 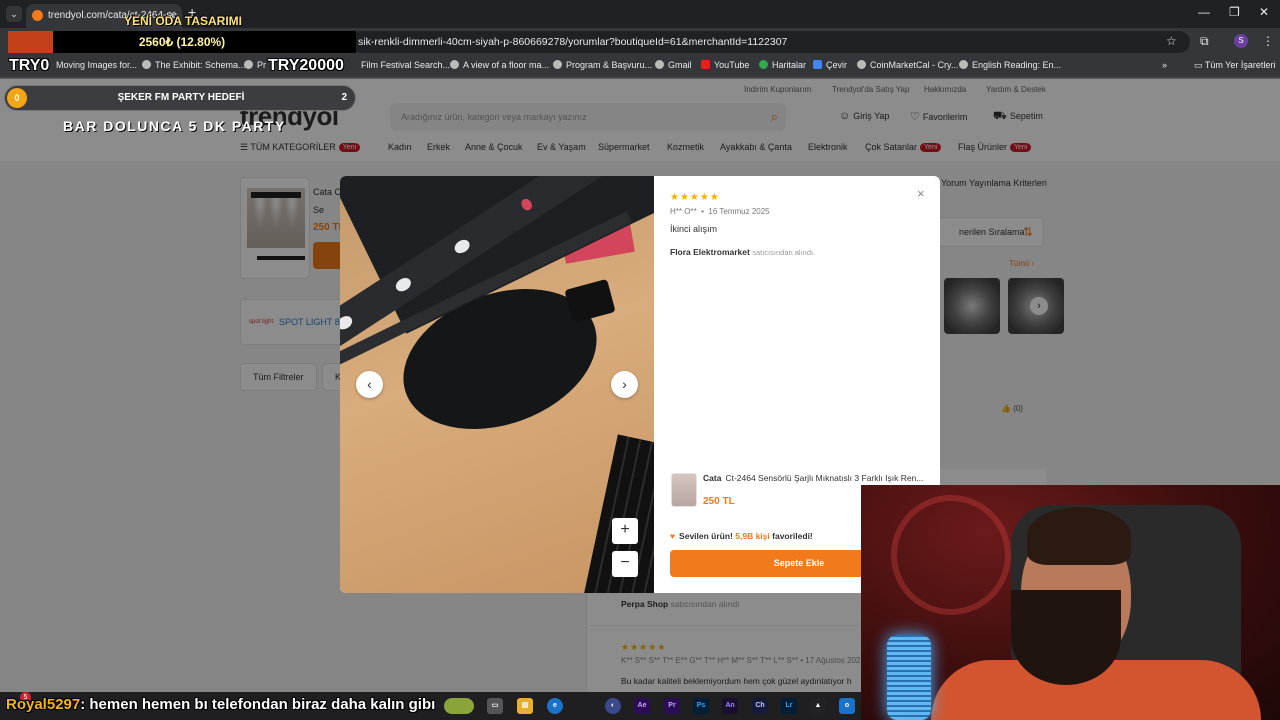 I want to click on party-goal-current: 0, so click(x=17, y=98).